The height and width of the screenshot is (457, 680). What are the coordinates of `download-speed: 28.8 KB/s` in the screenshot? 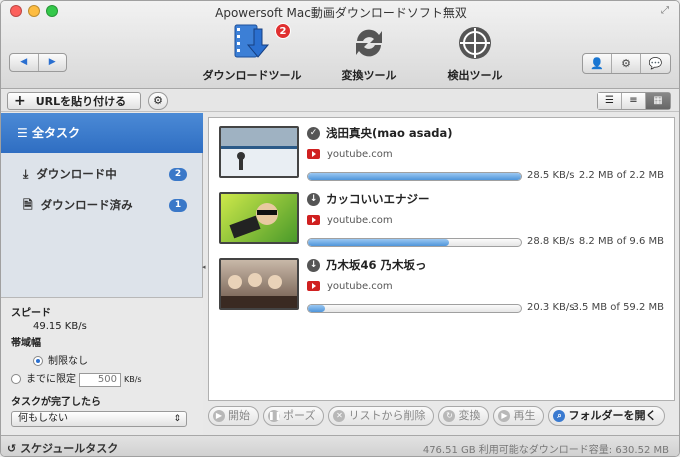 It's located at (551, 241).